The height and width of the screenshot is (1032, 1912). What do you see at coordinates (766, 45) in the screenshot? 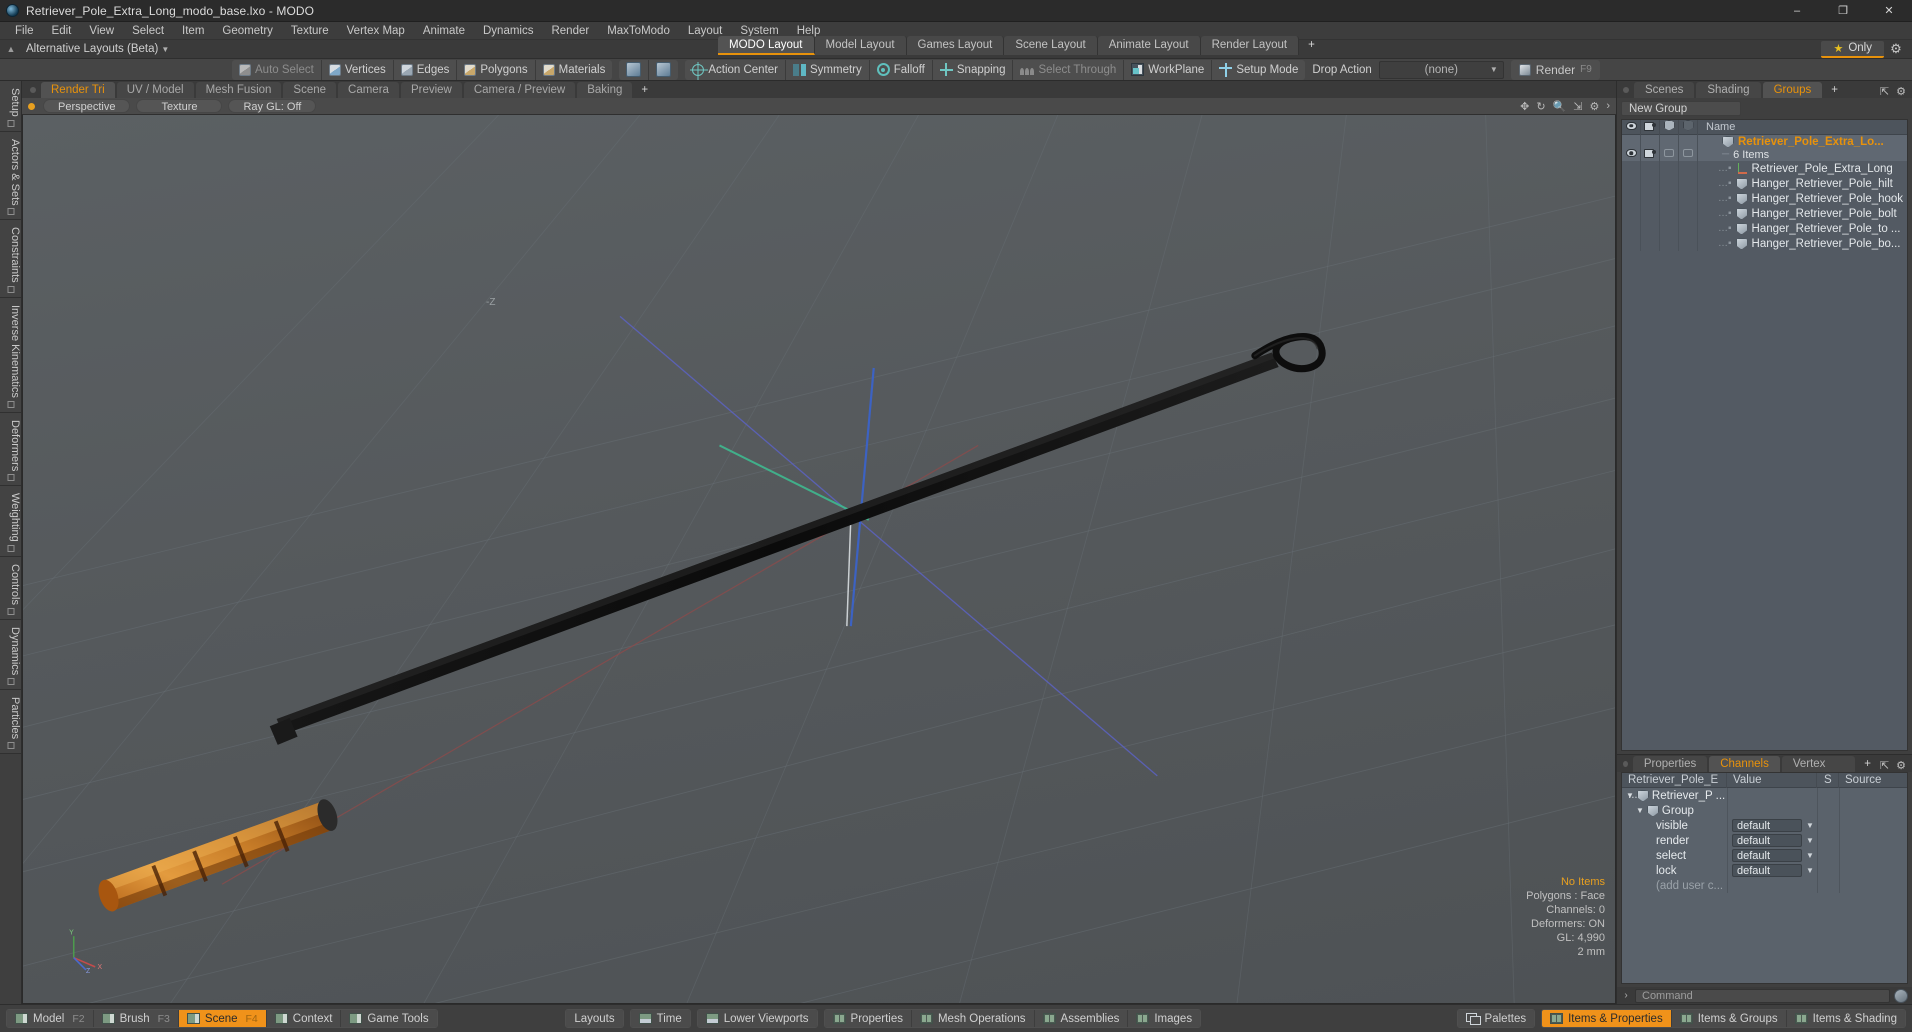
I see `tab-modo-layout: MODO Layout` at bounding box center [766, 45].